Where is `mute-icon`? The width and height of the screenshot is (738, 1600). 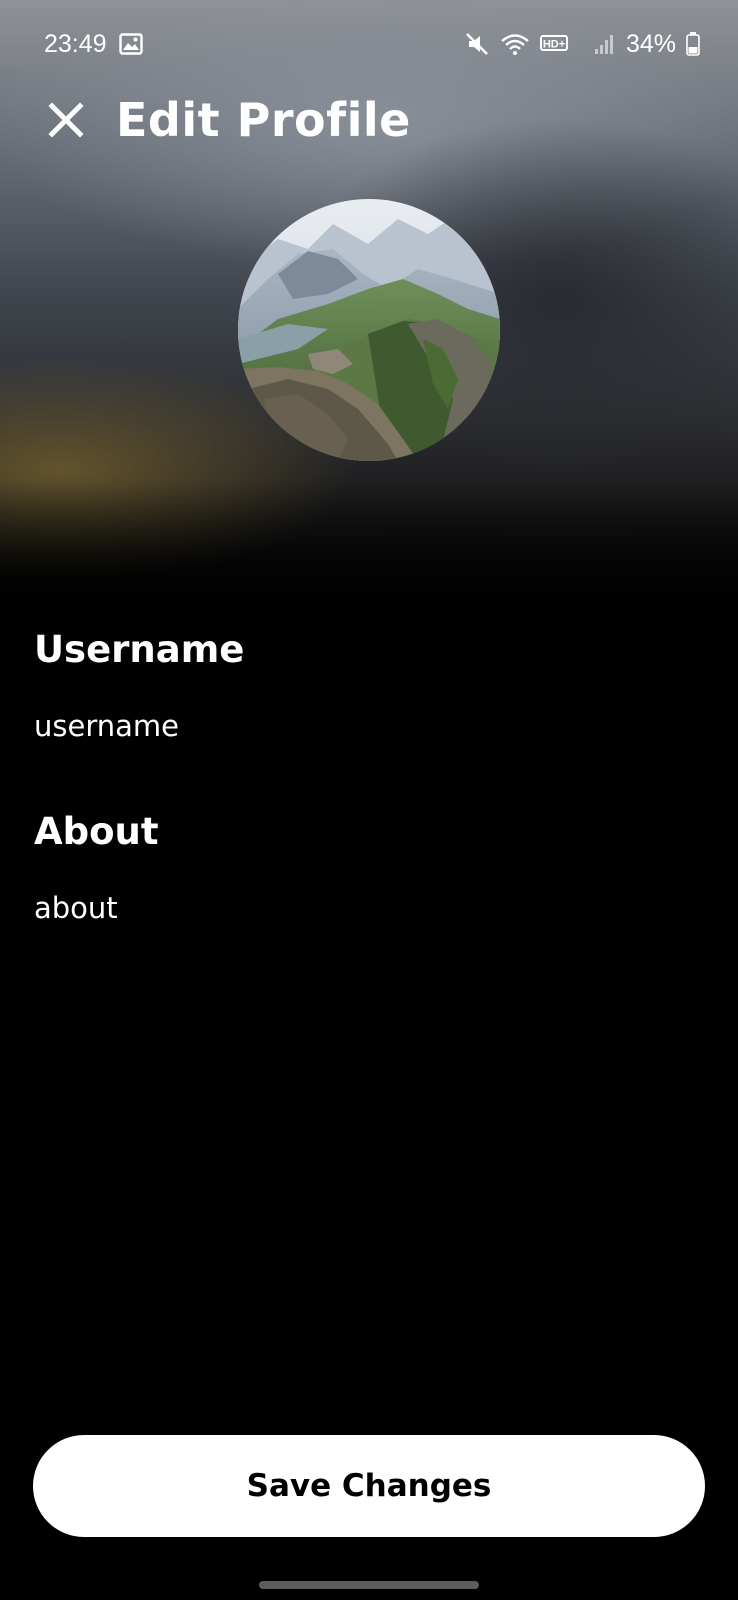 mute-icon is located at coordinates (477, 44).